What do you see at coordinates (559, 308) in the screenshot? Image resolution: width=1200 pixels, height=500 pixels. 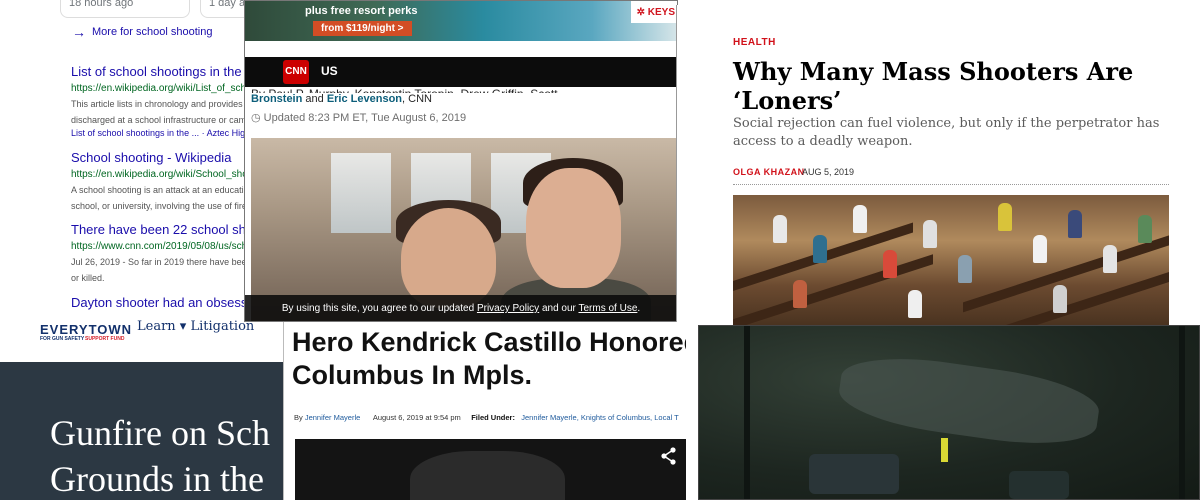 I see `cookie-text: and our` at bounding box center [559, 308].